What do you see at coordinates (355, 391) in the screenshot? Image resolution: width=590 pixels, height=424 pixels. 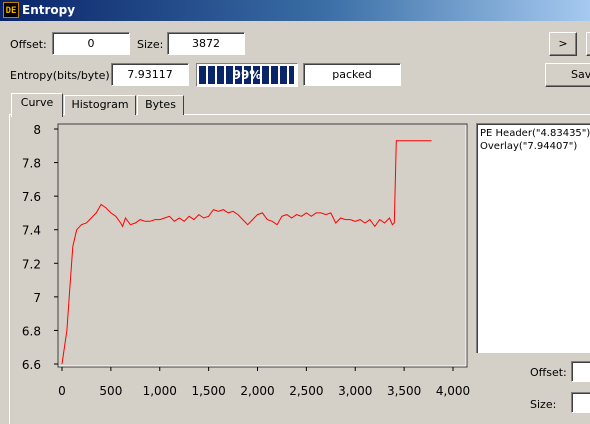 I see `x-tick-label: 3,000` at bounding box center [355, 391].